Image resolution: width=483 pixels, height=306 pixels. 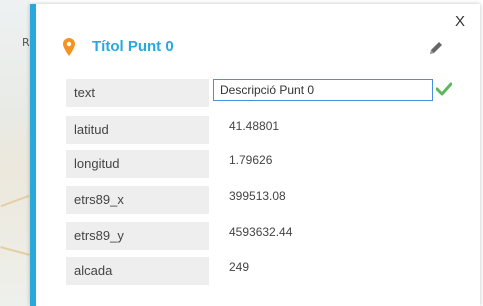 What do you see at coordinates (137, 236) in the screenshot?
I see `field-label-etrs89-y: etrs89_y` at bounding box center [137, 236].